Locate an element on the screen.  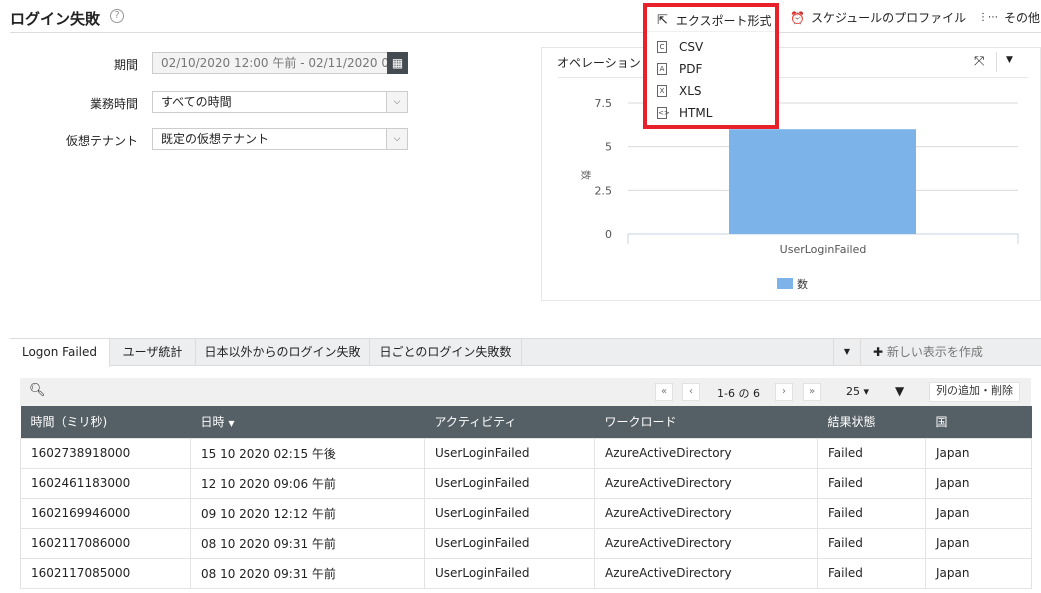
y-tick-label: 5 is located at coordinates (608, 147).